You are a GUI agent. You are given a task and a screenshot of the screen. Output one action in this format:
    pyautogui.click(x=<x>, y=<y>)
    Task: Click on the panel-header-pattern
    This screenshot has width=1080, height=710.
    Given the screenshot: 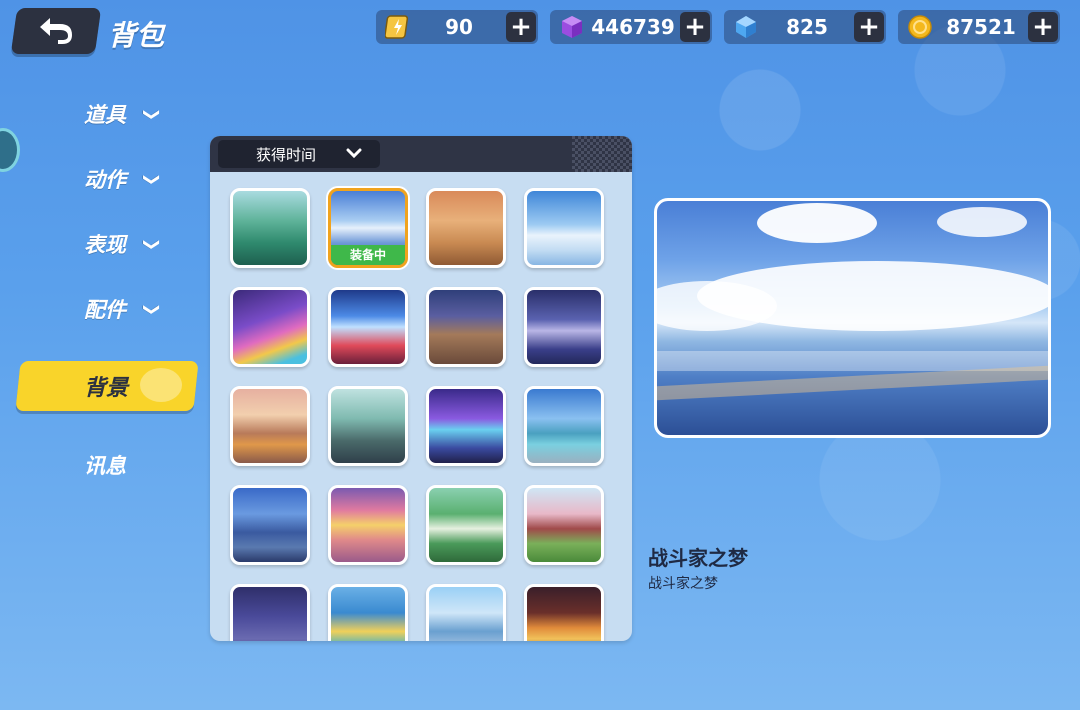 What is the action you would take?
    pyautogui.click(x=602, y=154)
    